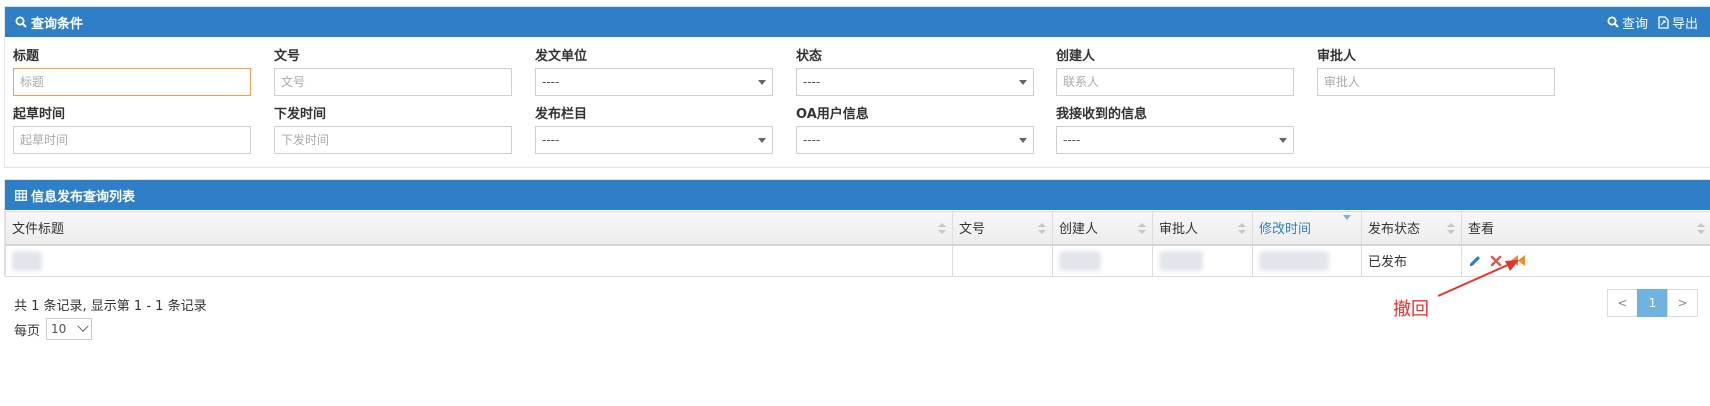 The width and height of the screenshot is (1710, 406). What do you see at coordinates (479, 228) in the screenshot?
I see `column-header-file-title: 文件标题` at bounding box center [479, 228].